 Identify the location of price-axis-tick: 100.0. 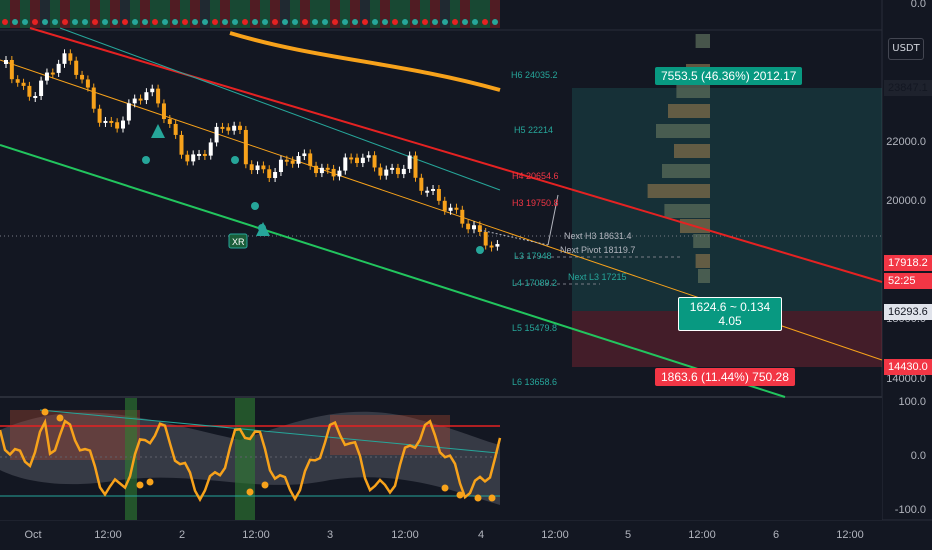
(912, 402).